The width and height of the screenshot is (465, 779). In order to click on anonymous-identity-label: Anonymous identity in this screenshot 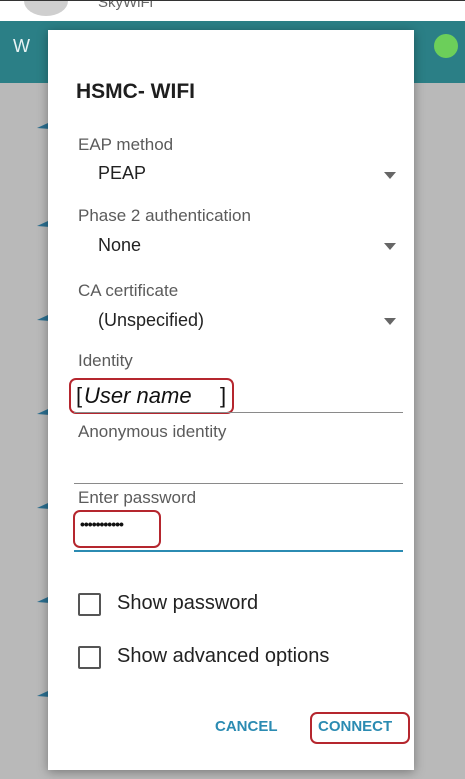, I will do `click(152, 431)`.